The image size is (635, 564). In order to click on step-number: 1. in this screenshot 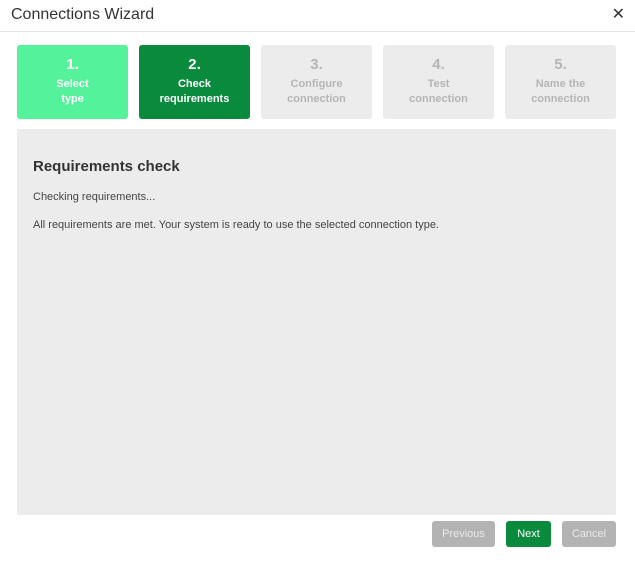, I will do `click(72, 64)`.